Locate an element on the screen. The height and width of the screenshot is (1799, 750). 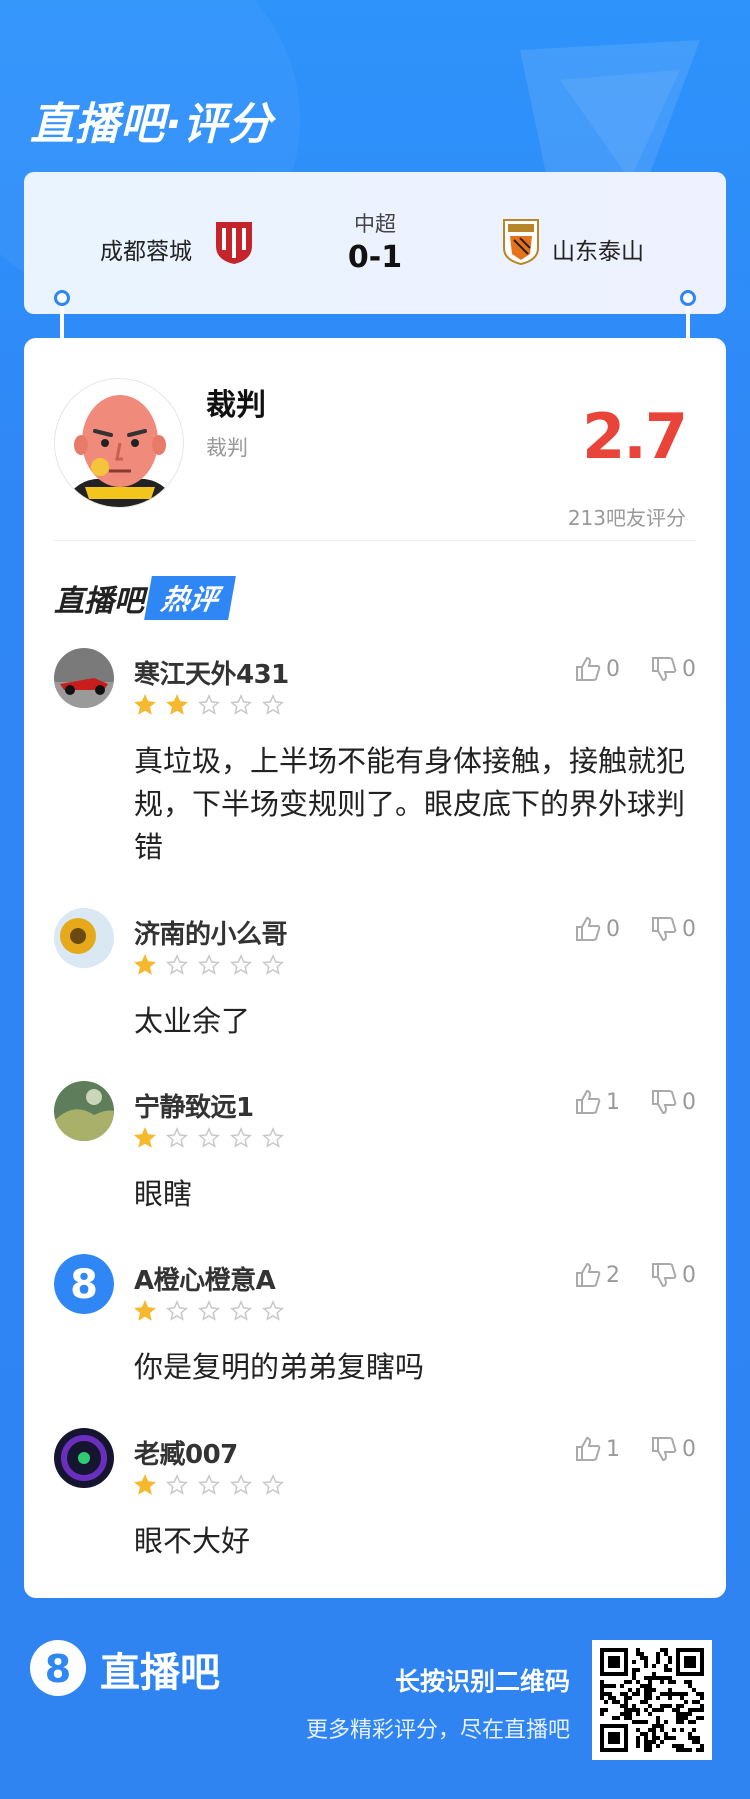
brand-title: 直播吧·评分 is located at coordinates (151, 124).